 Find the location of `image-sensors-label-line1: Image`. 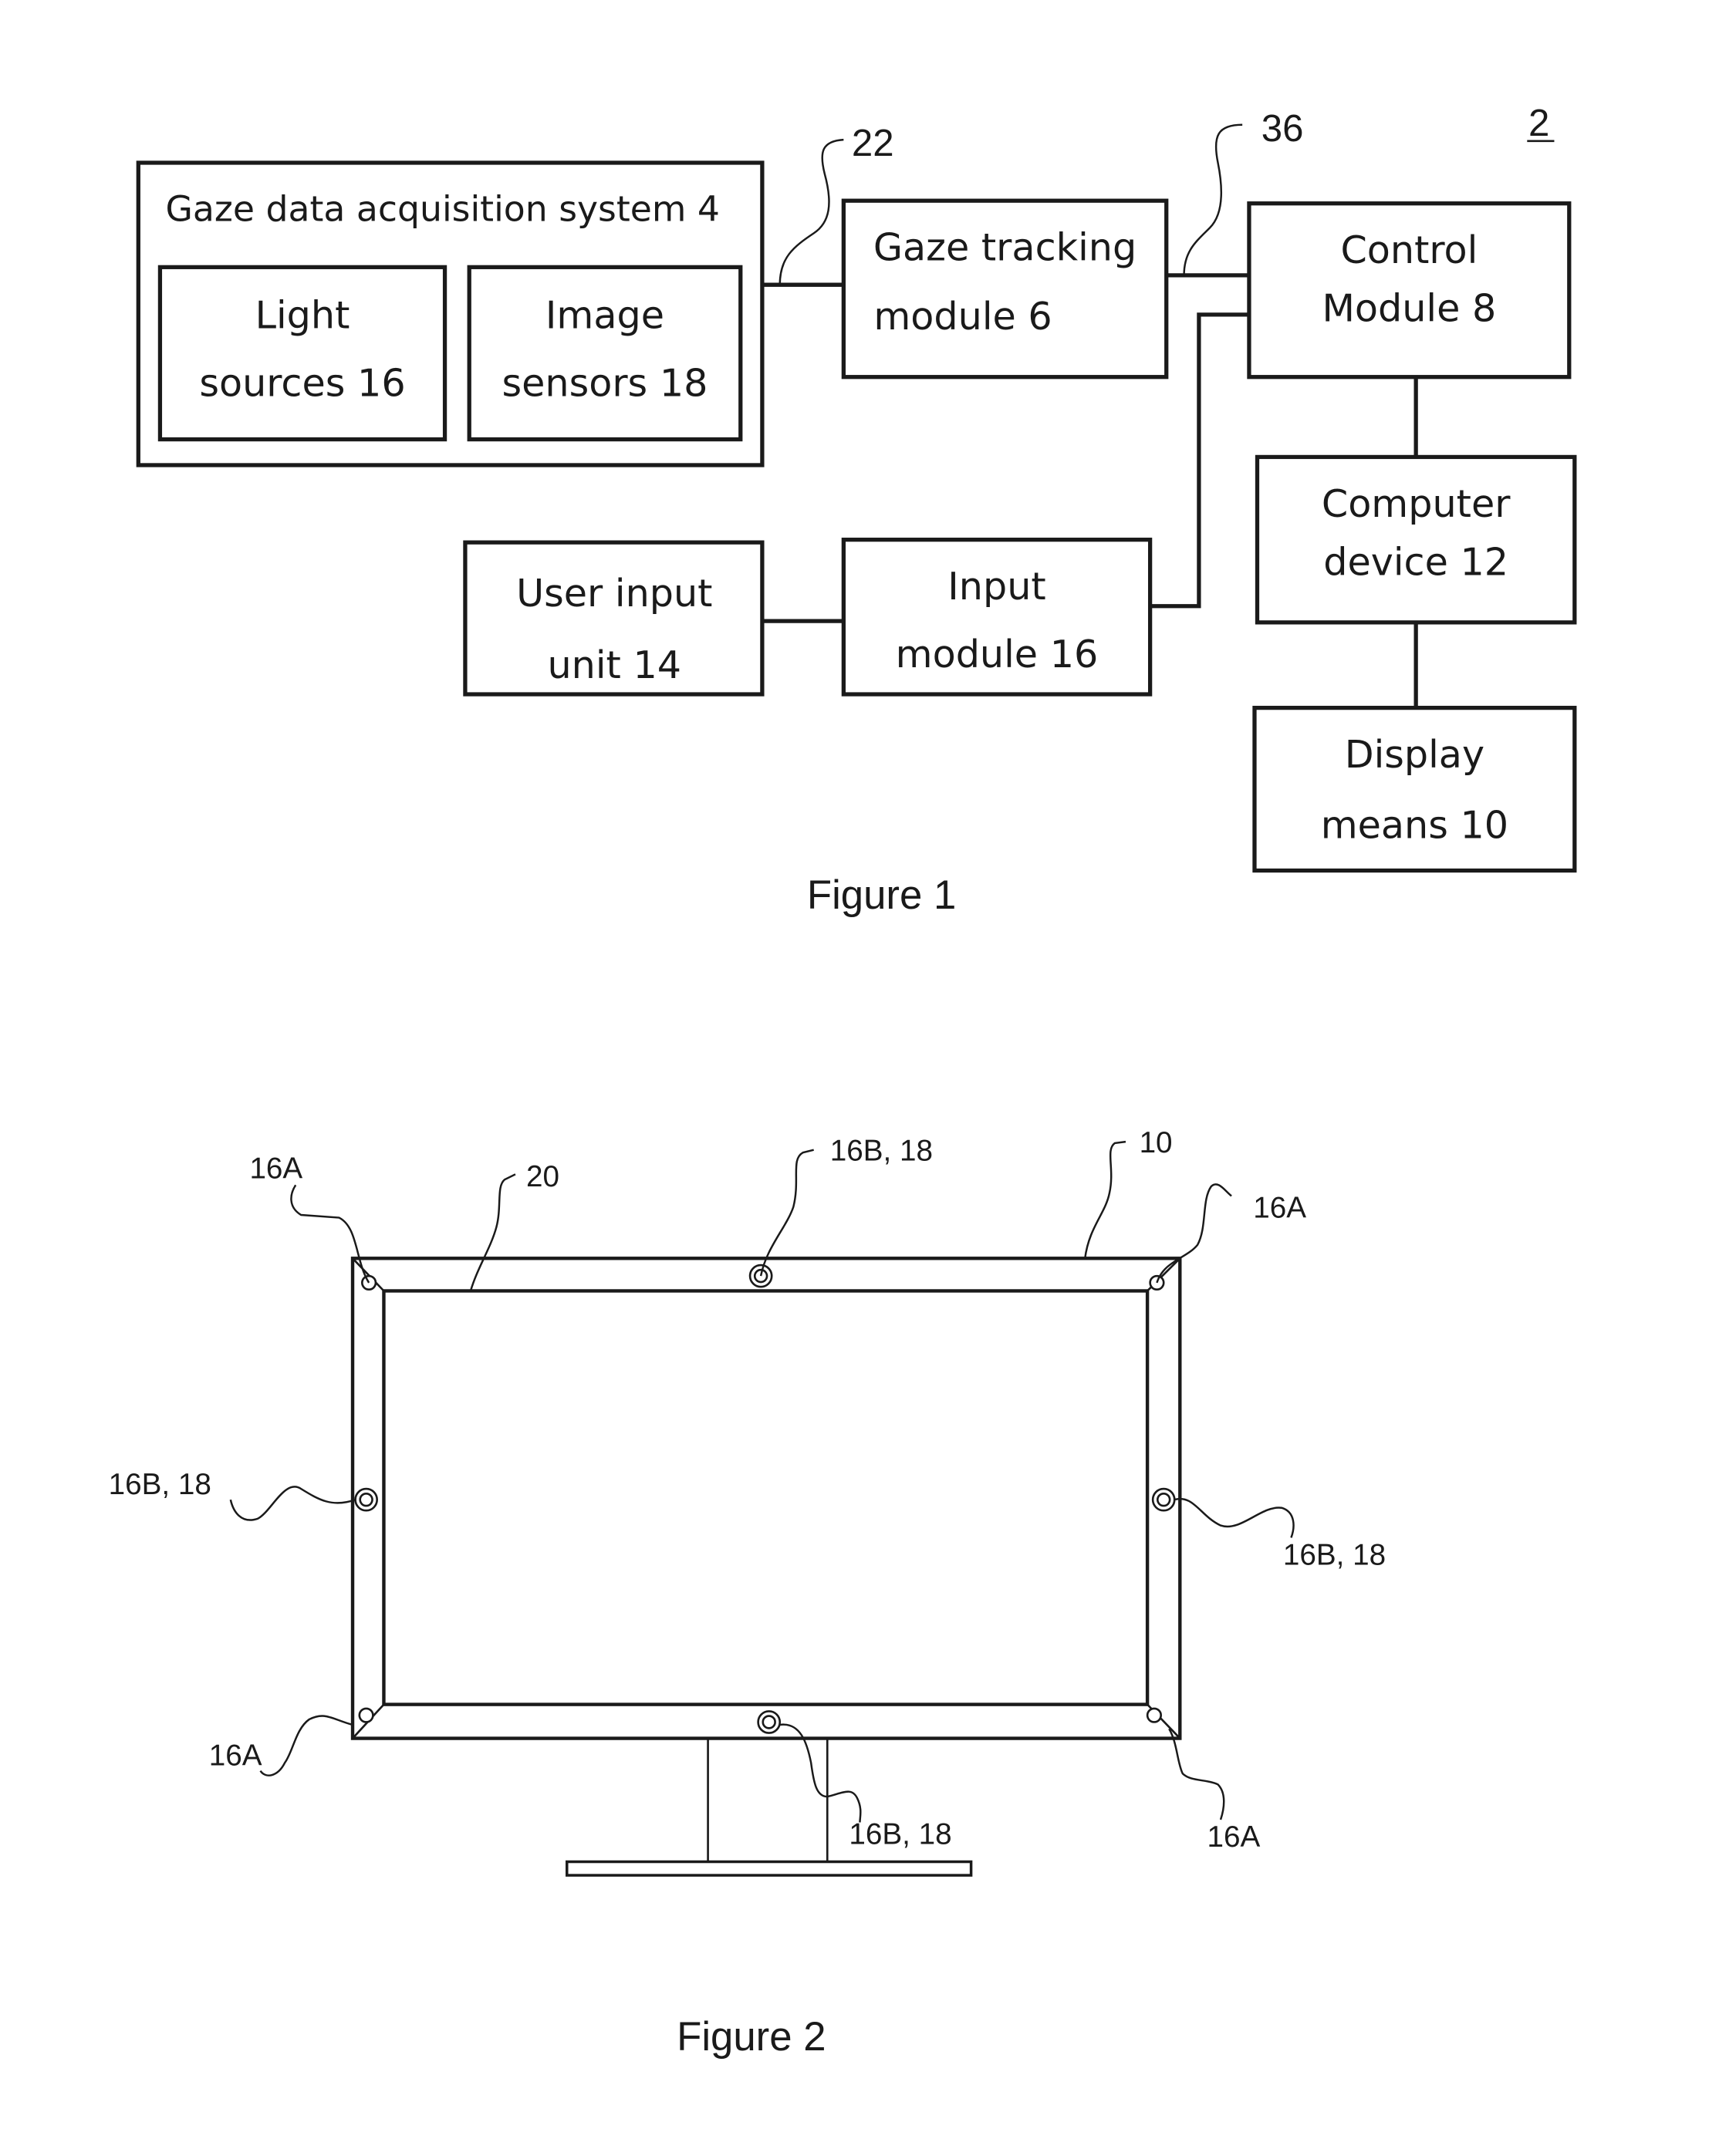

image-sensors-label-line1: Image is located at coordinates (604, 314).